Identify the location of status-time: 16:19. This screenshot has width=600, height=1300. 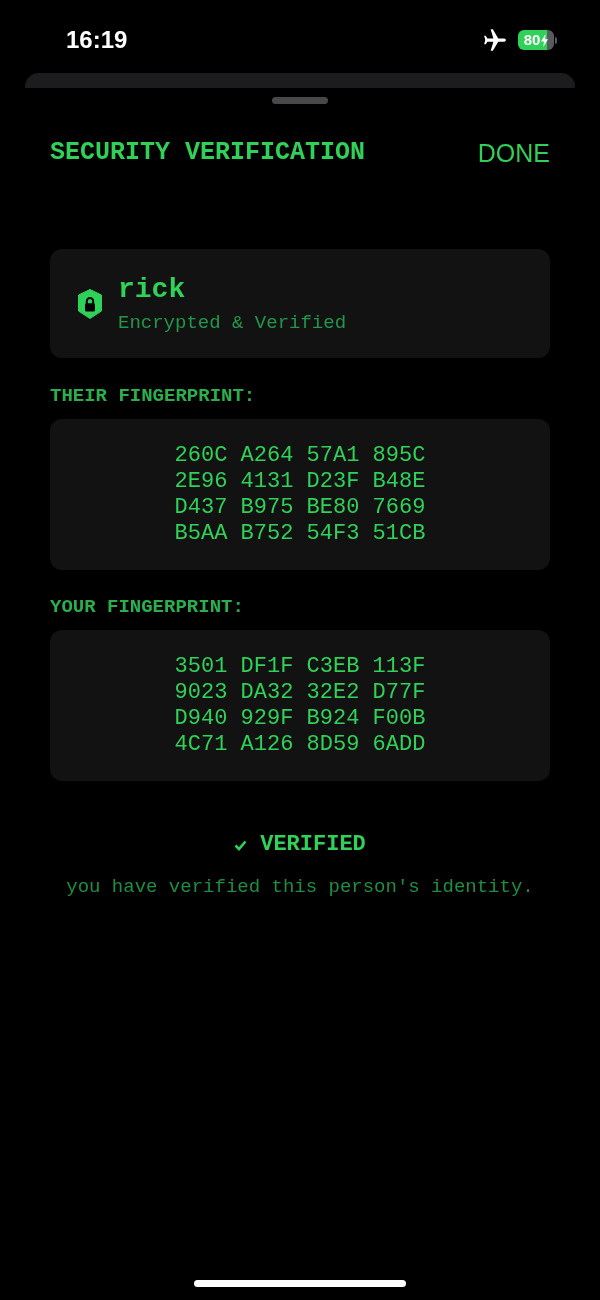
(97, 40).